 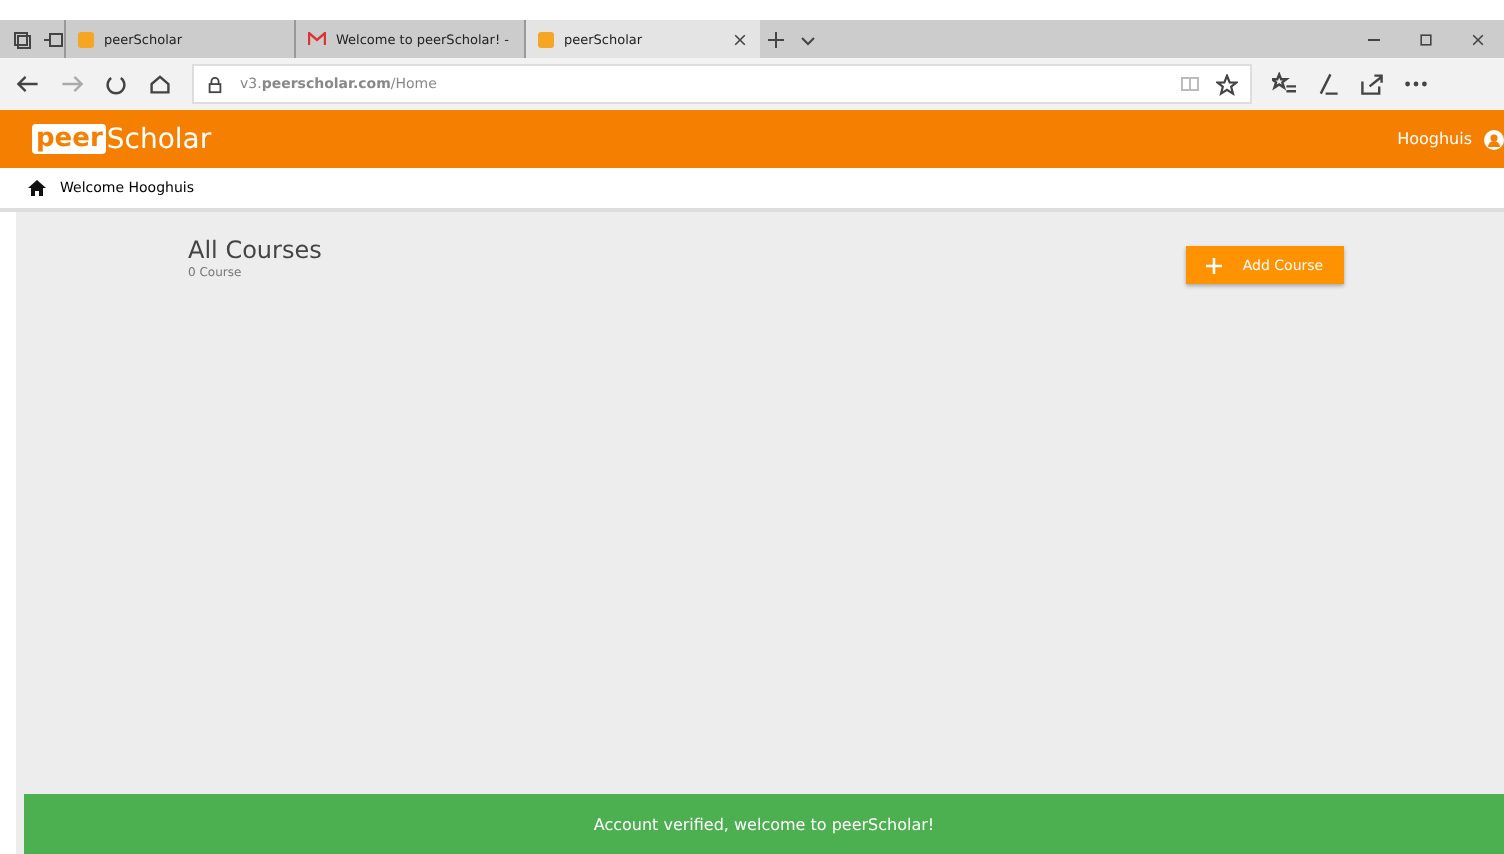 I want to click on mail-icon, so click(x=317, y=39).